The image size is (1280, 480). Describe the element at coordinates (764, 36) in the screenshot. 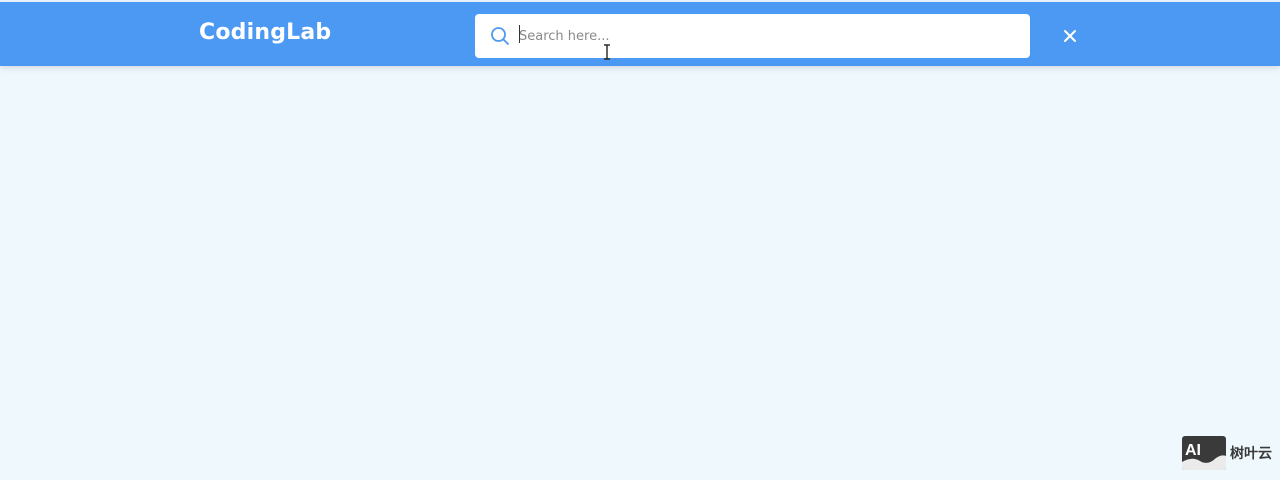

I see `search-input` at that location.